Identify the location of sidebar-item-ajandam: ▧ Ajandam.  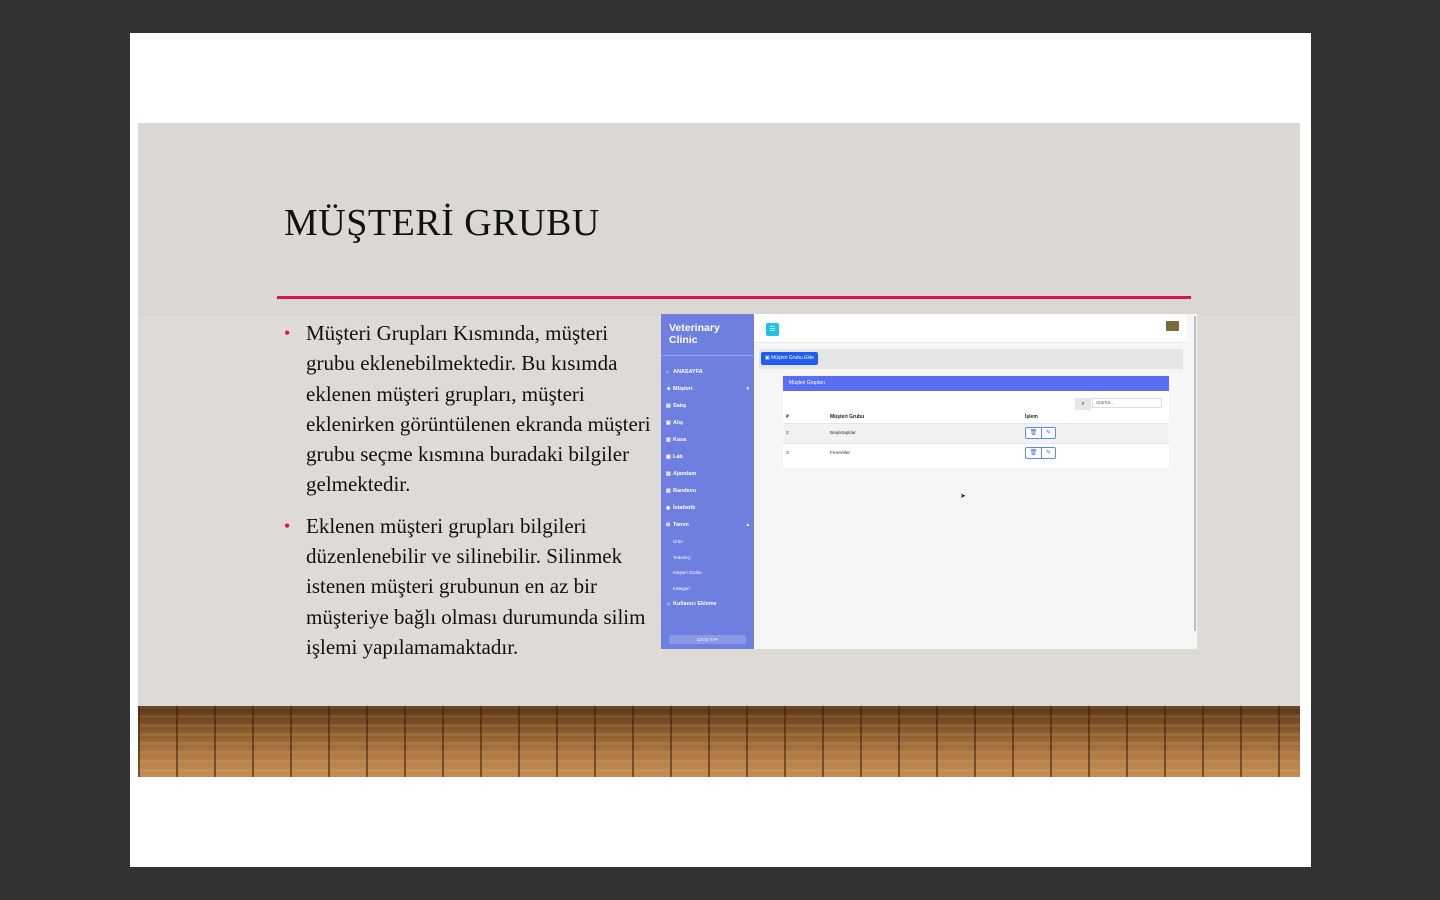
(707, 474).